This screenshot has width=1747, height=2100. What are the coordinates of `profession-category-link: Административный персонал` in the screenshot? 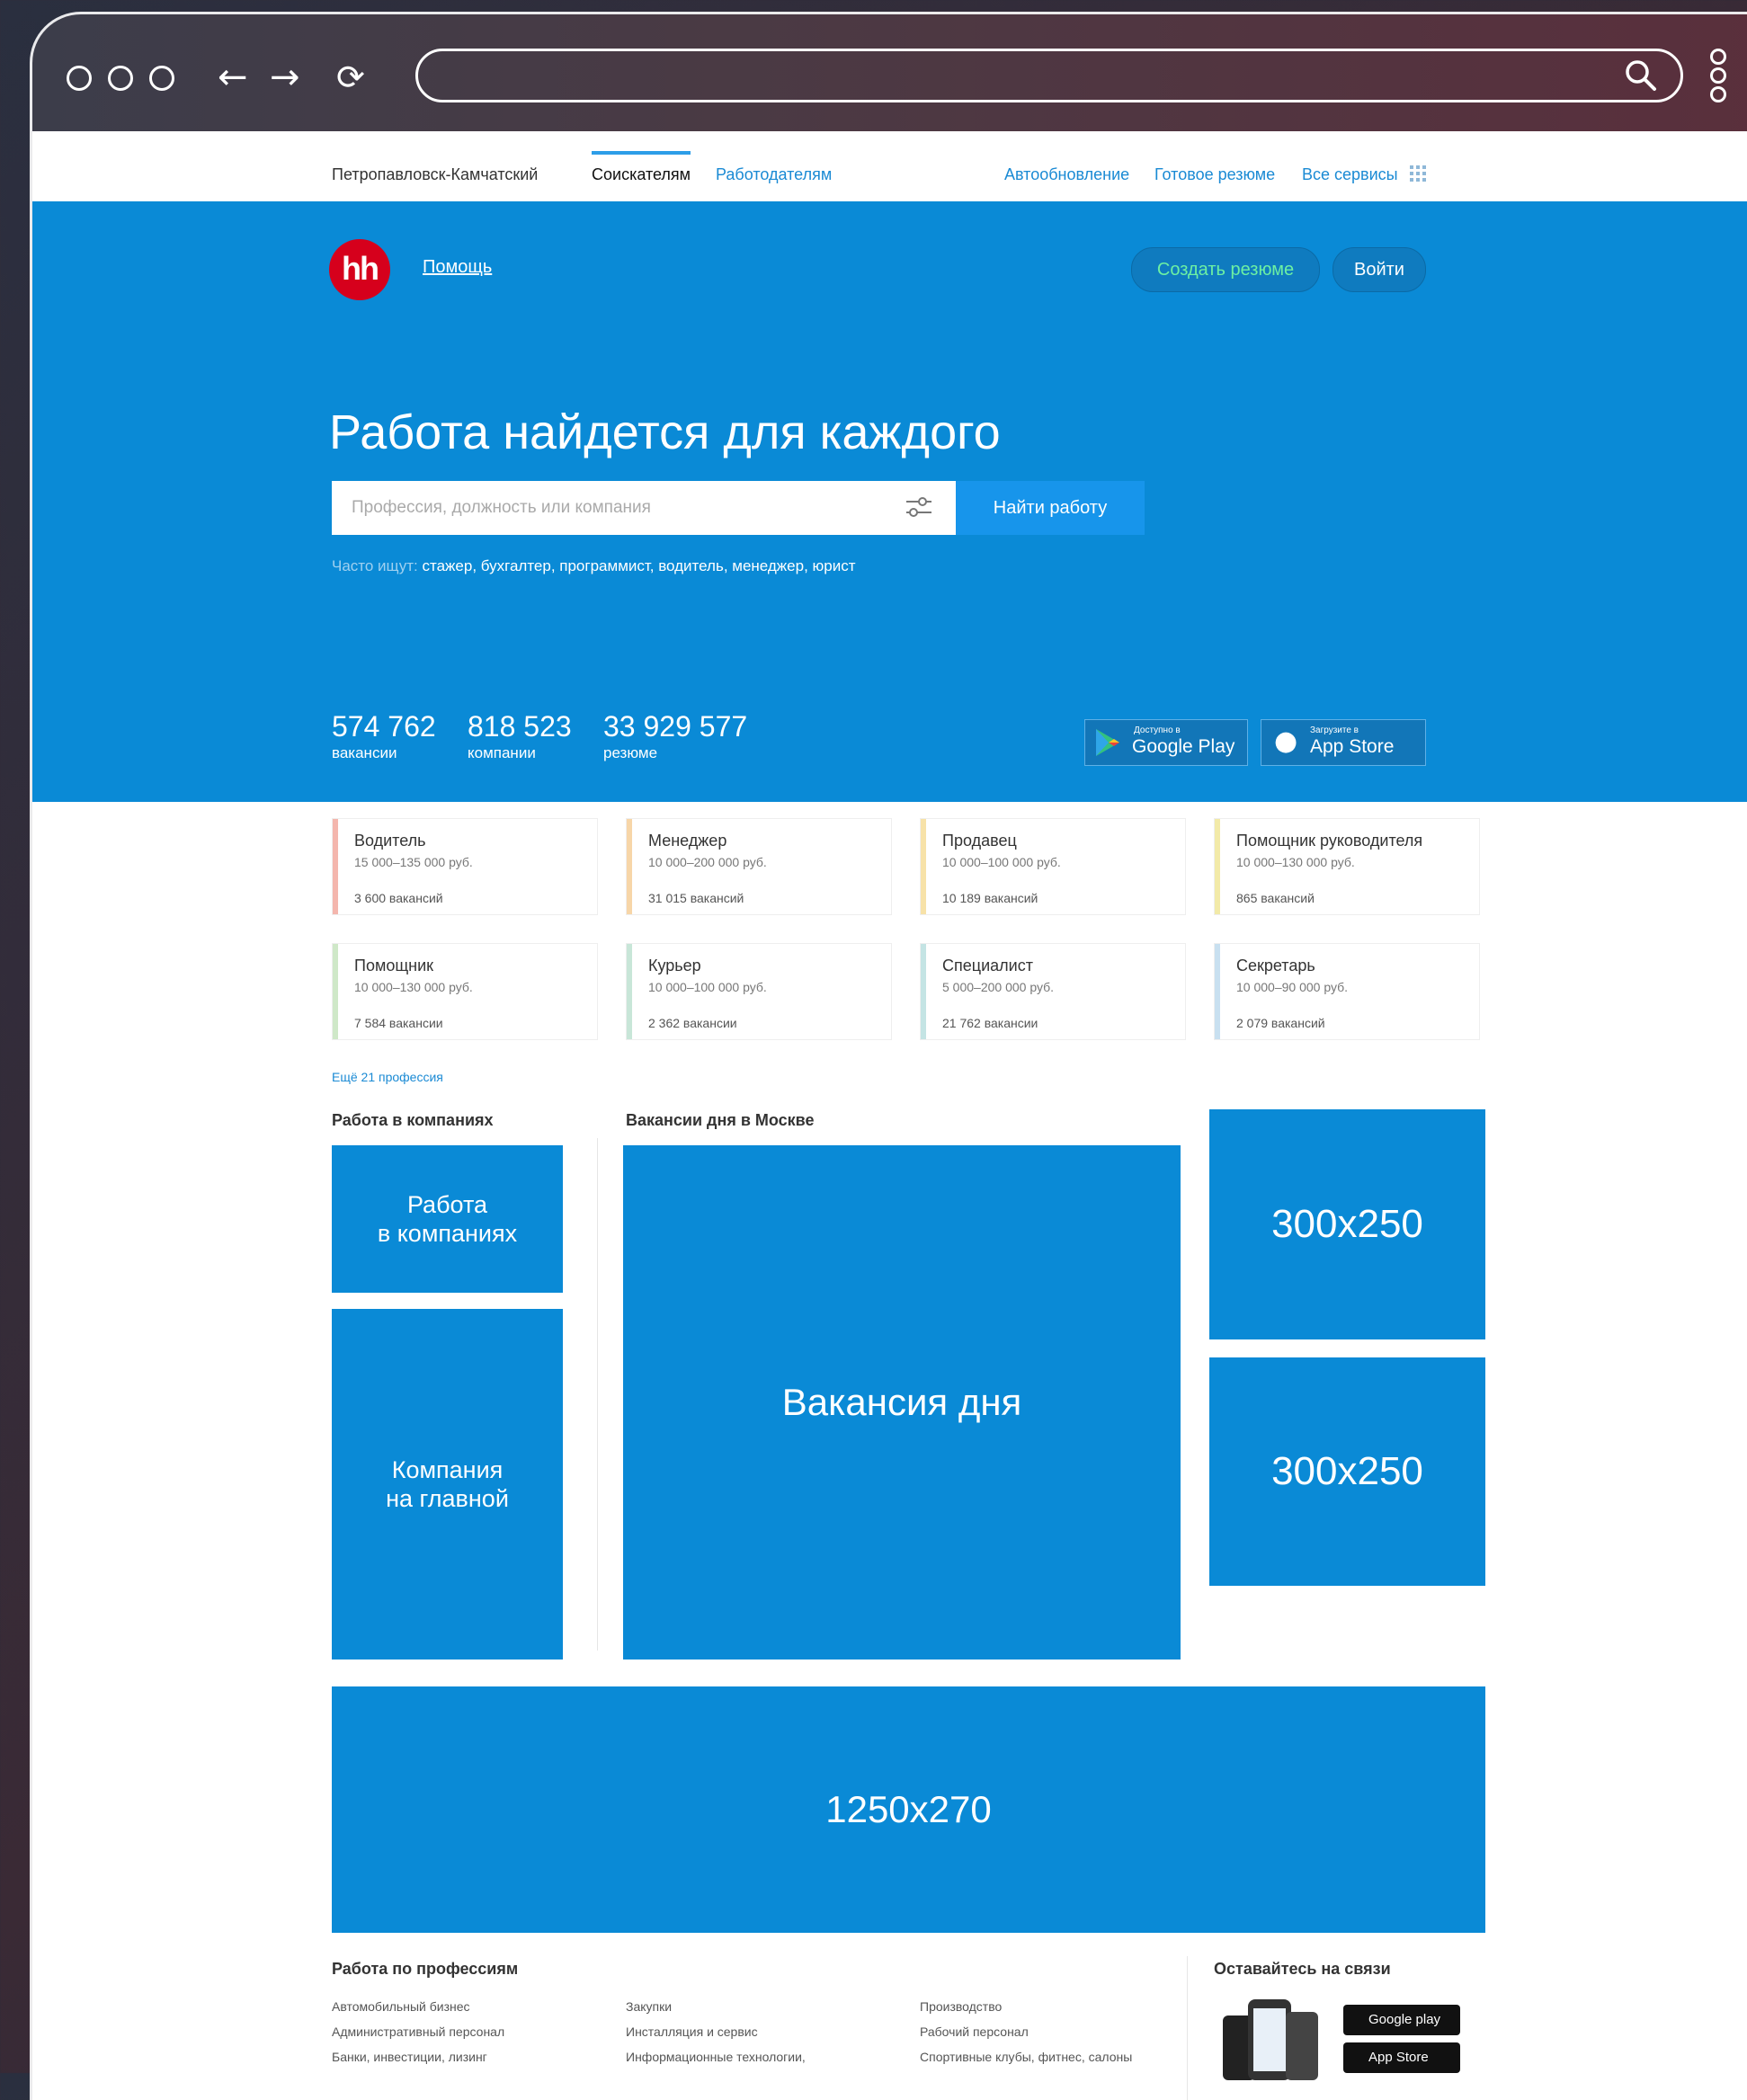 It's located at (418, 2032).